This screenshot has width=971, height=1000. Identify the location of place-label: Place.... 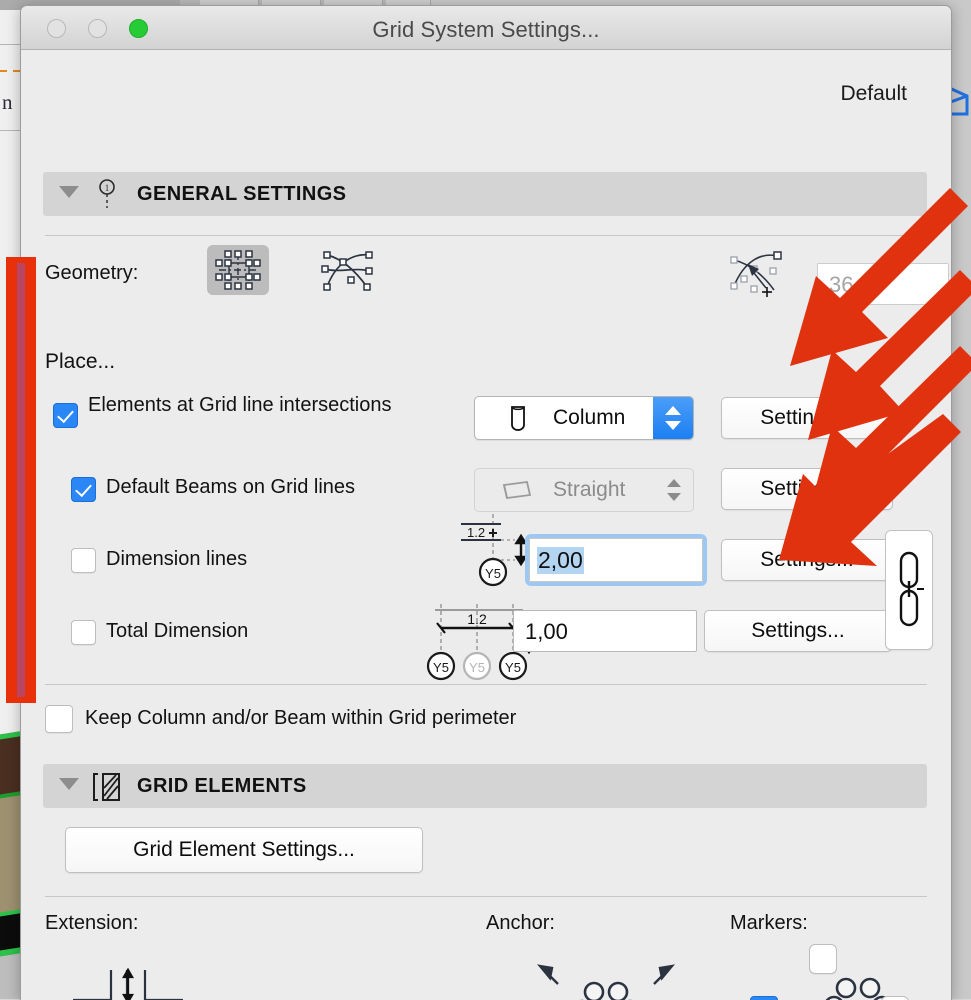
(80, 361).